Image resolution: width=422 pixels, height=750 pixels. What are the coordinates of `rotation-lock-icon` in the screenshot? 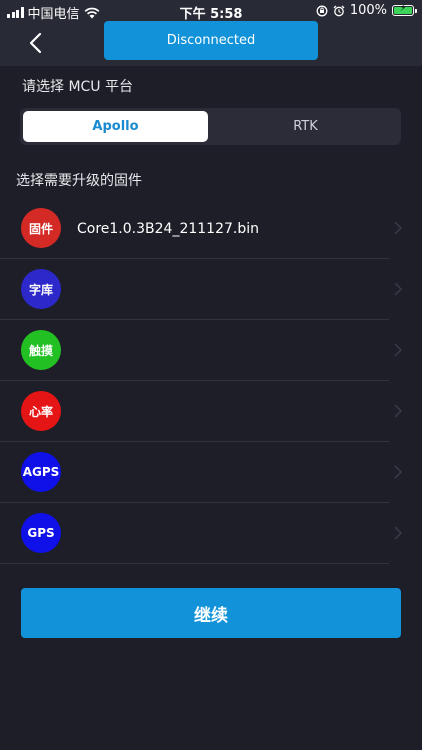 It's located at (322, 10).